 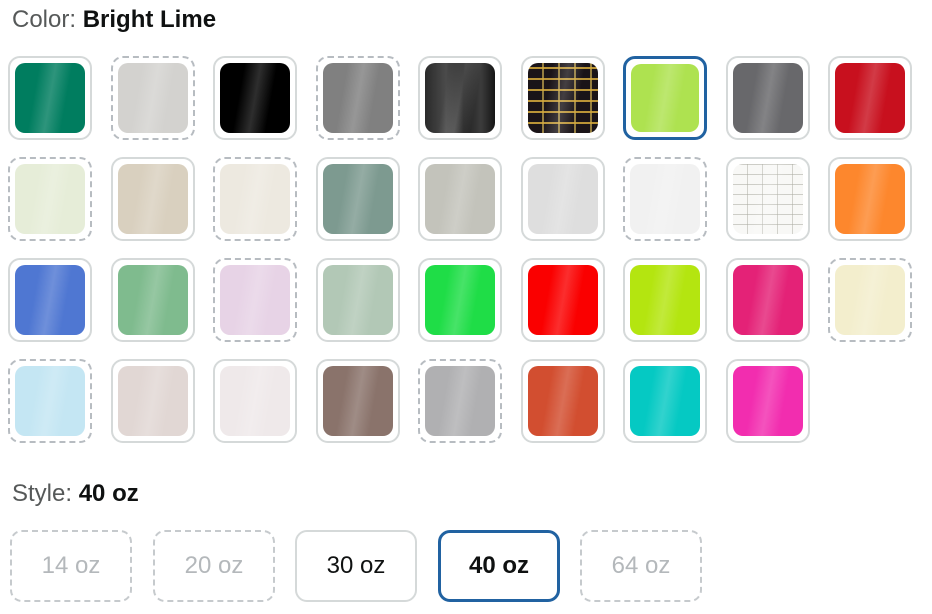 I want to click on style-option-button: 64 oz, so click(x=641, y=566).